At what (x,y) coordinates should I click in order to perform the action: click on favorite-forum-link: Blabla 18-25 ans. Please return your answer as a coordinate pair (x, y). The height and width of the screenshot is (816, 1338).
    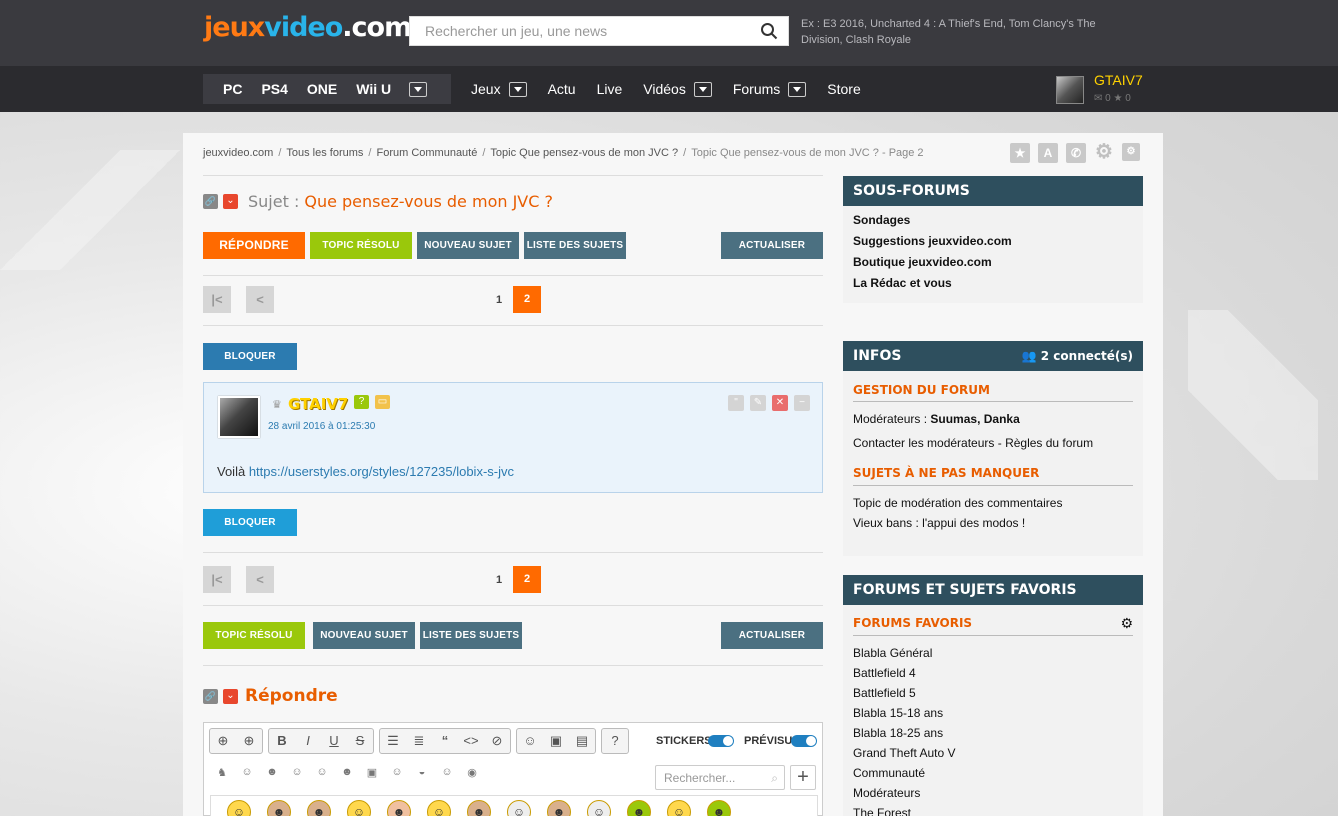
    Looking at the image, I should click on (993, 736).